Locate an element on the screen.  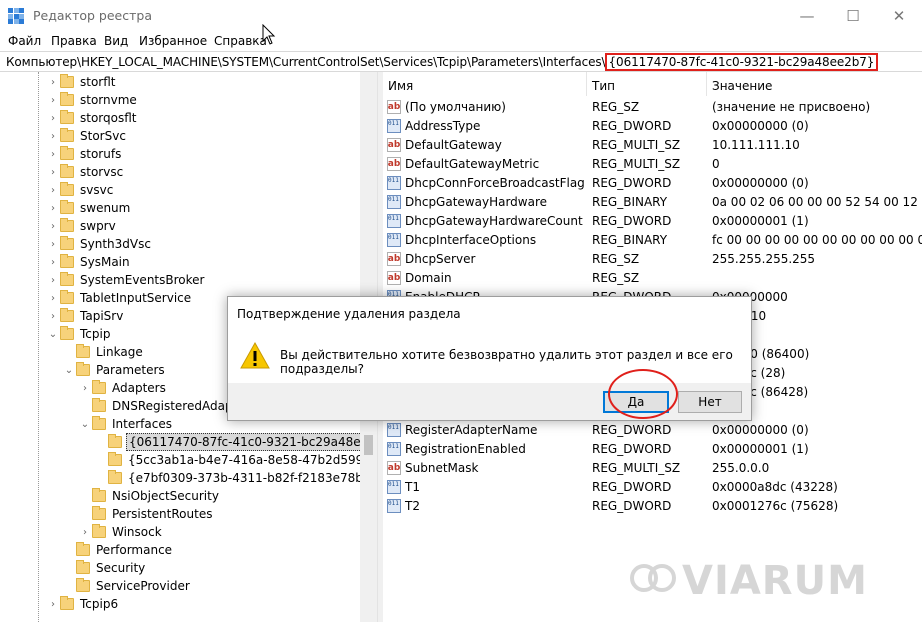
value-name: T1 is located at coordinates (412, 487).